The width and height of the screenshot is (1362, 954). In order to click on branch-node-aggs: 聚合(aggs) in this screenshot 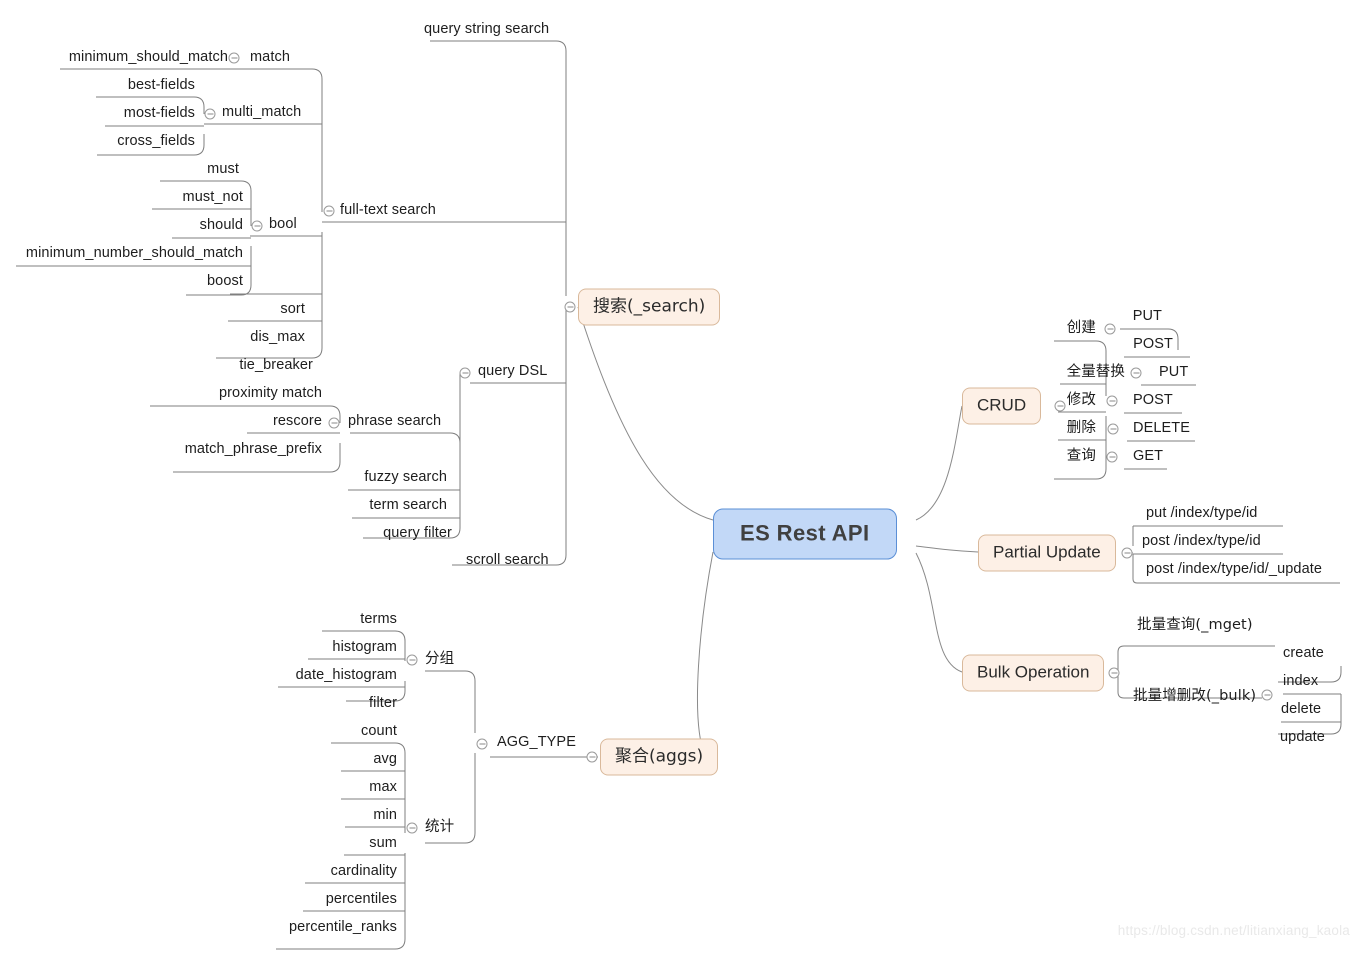, I will do `click(659, 757)`.